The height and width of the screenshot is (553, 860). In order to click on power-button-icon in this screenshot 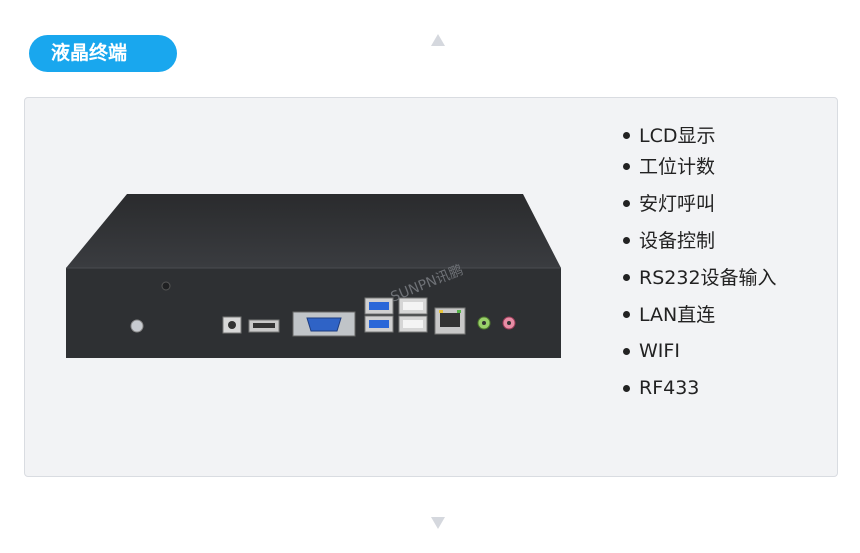, I will do `click(137, 326)`.